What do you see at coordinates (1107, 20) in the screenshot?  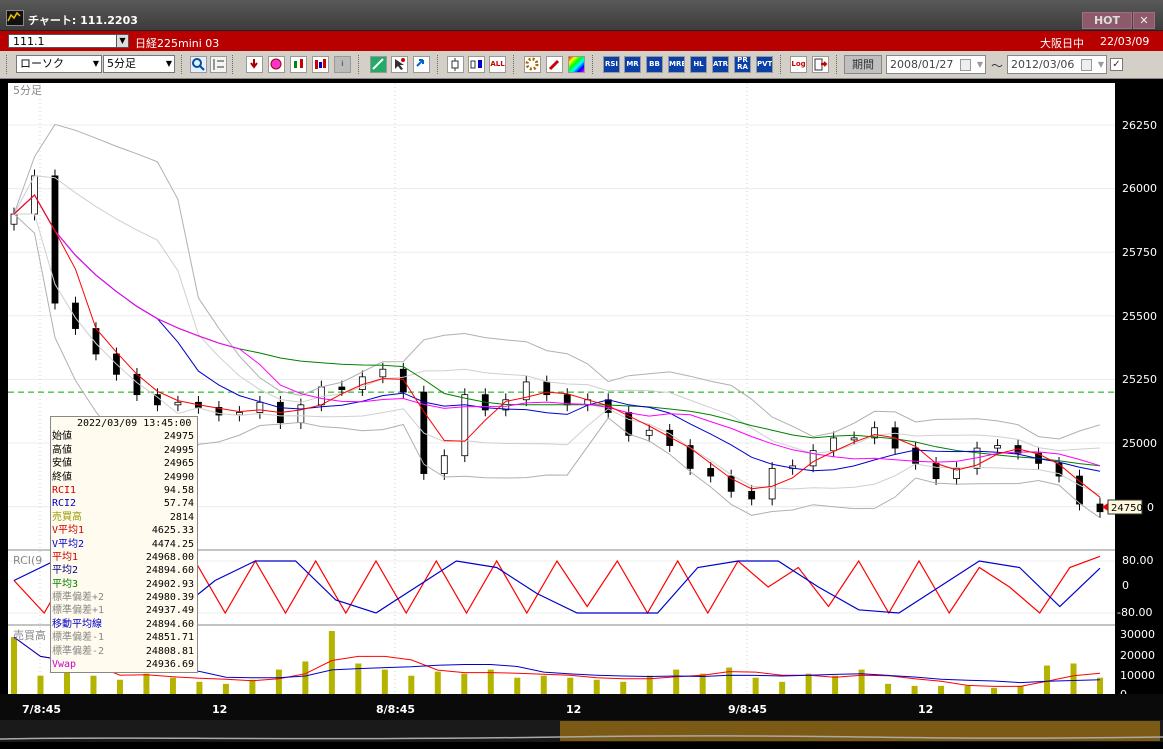 I see `hot-button: HOT` at bounding box center [1107, 20].